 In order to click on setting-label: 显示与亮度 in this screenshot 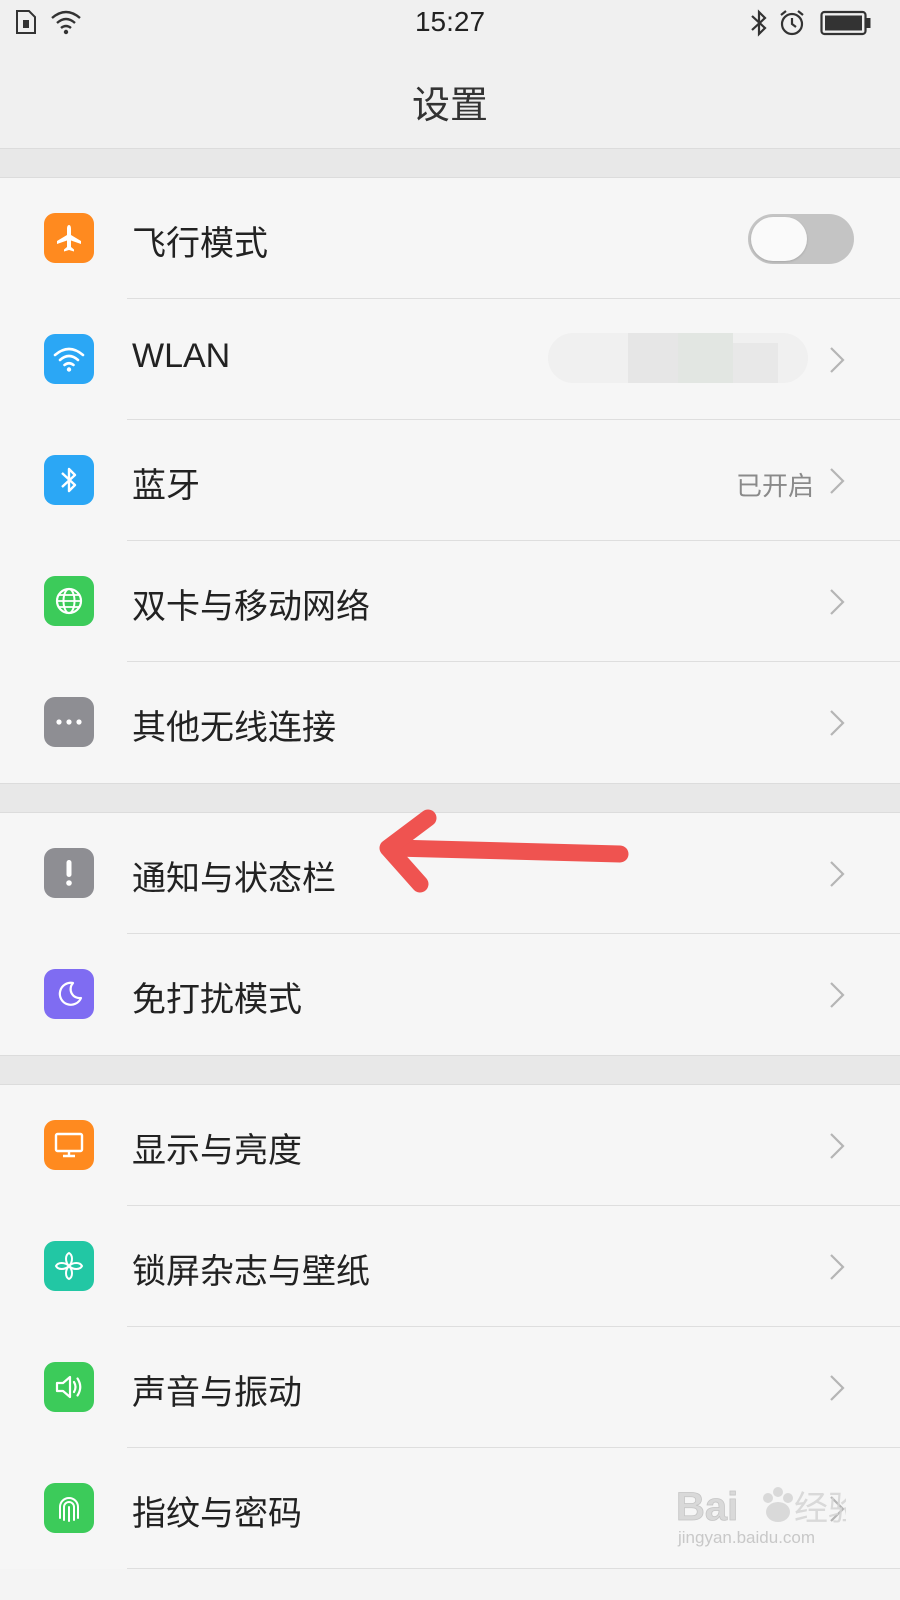, I will do `click(217, 1151)`.